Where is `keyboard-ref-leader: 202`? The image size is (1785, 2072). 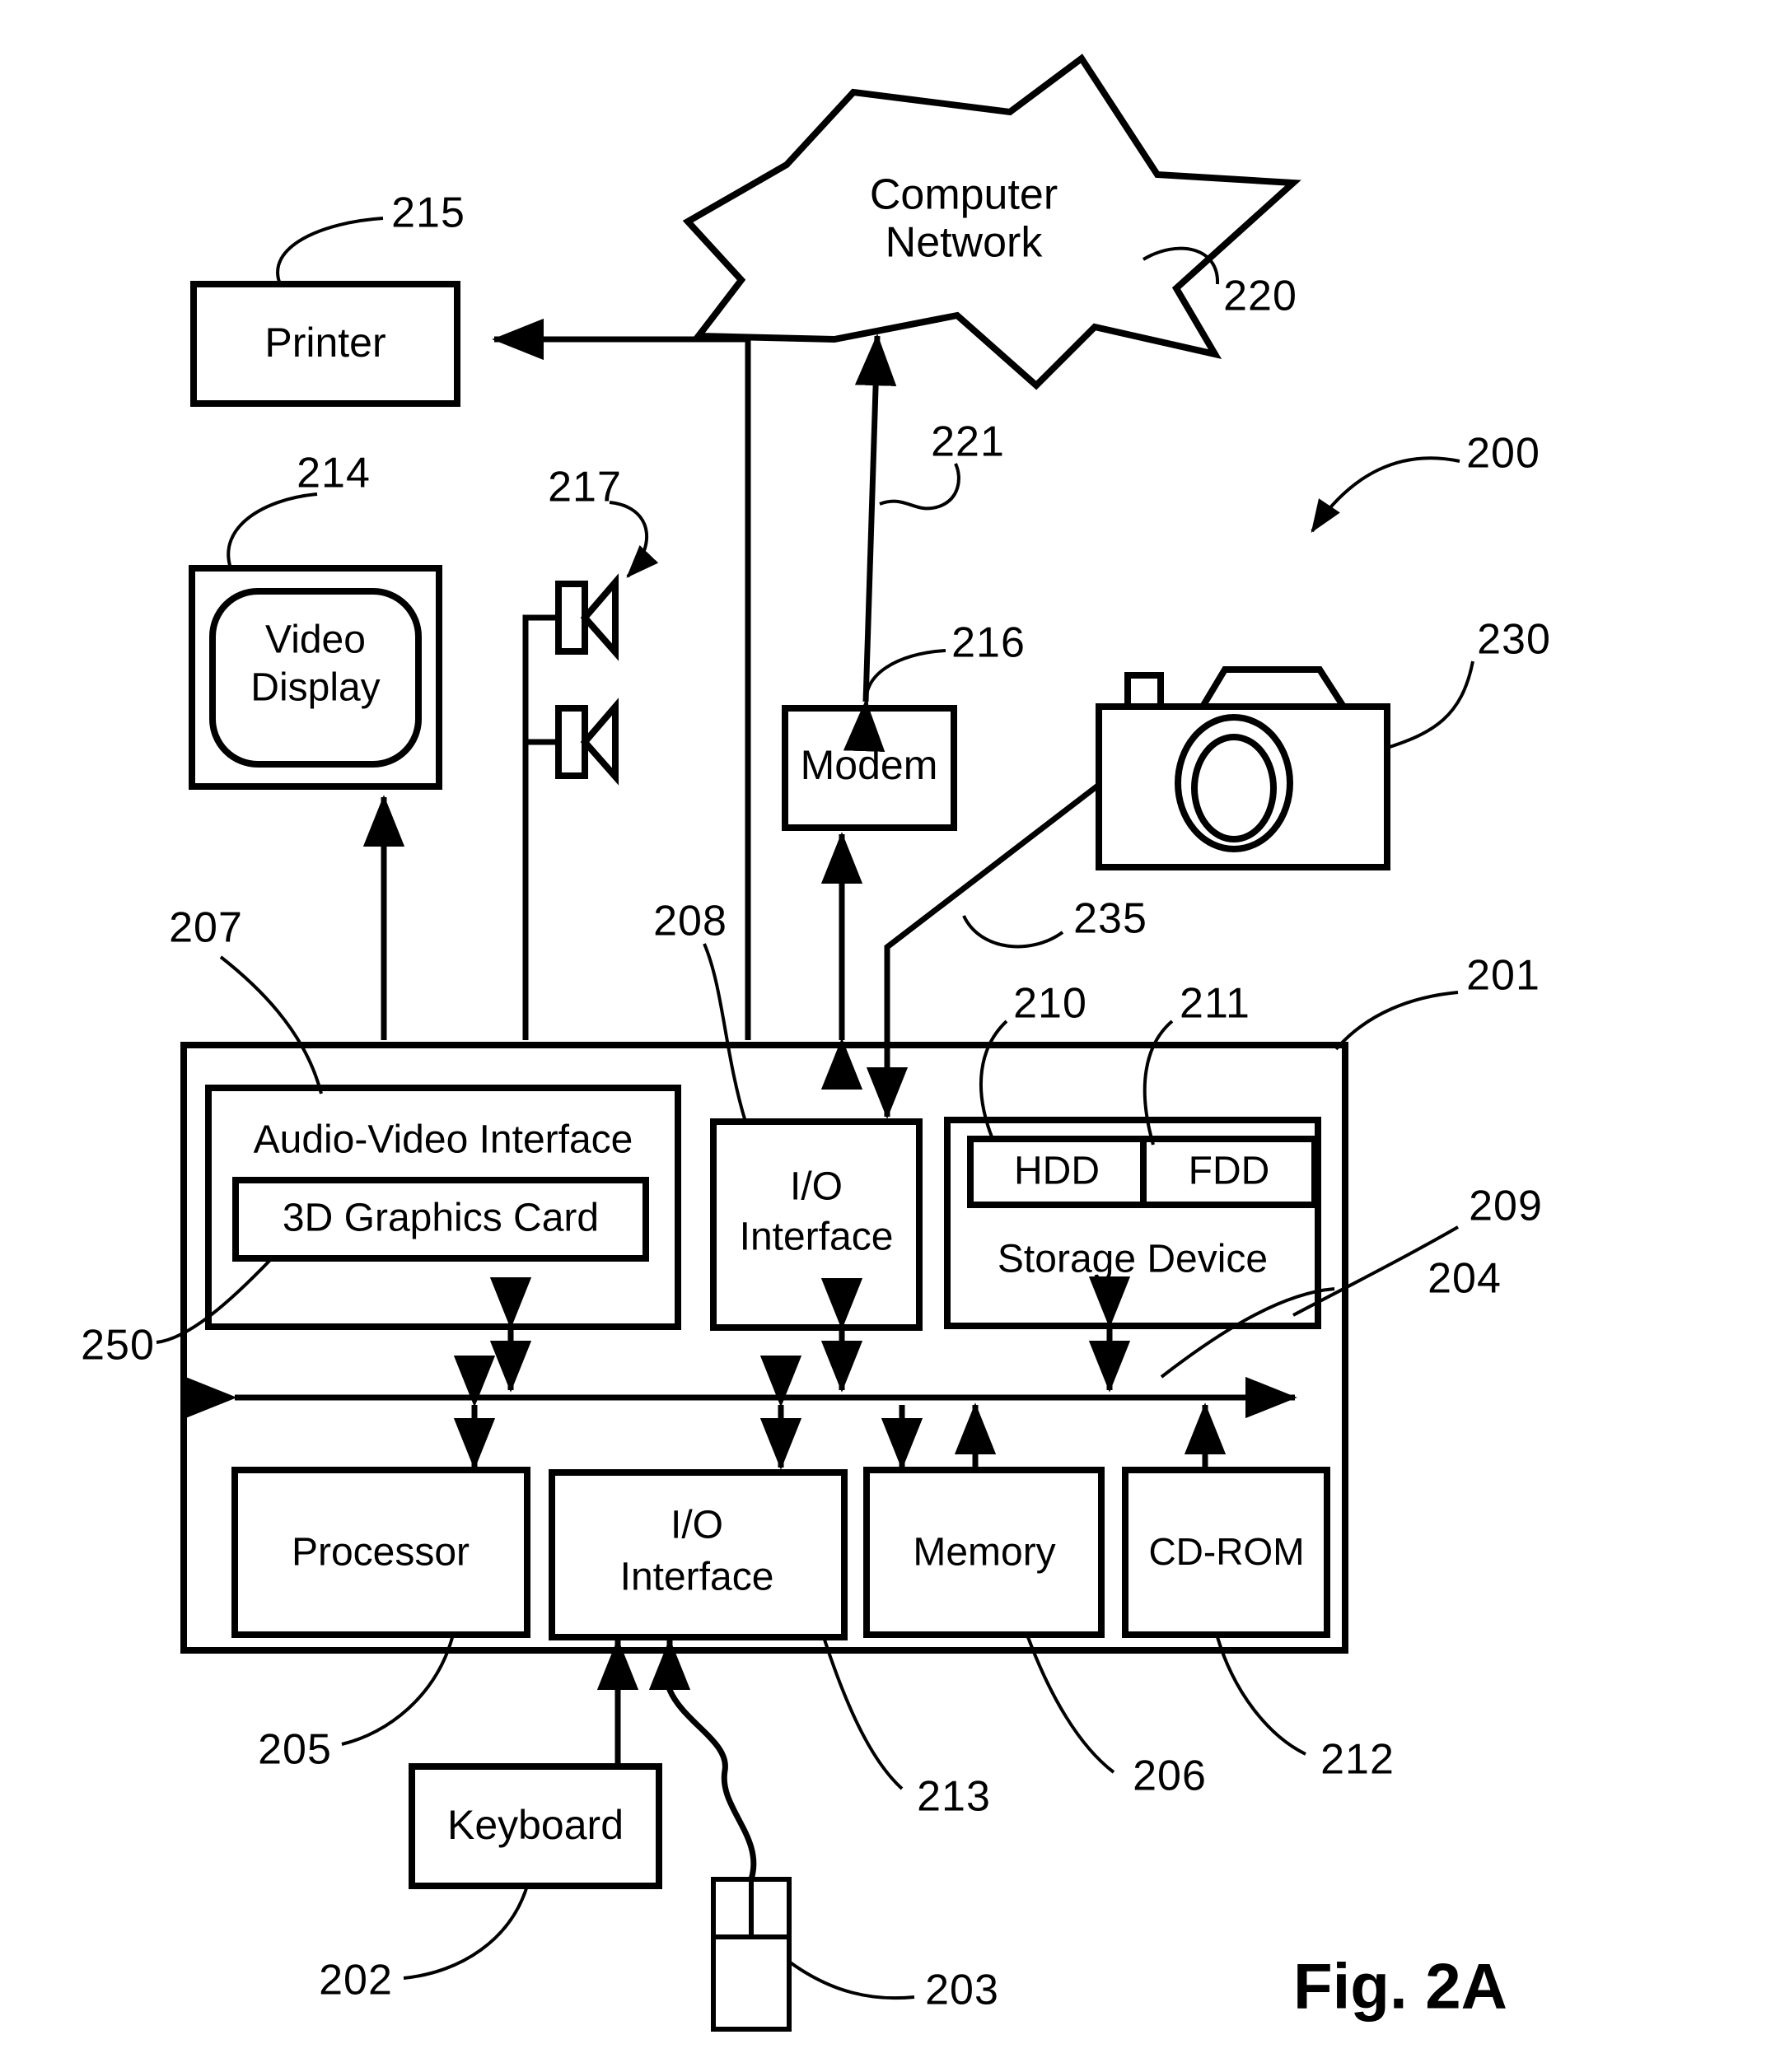
keyboard-ref-leader: 202 is located at coordinates (424, 1944).